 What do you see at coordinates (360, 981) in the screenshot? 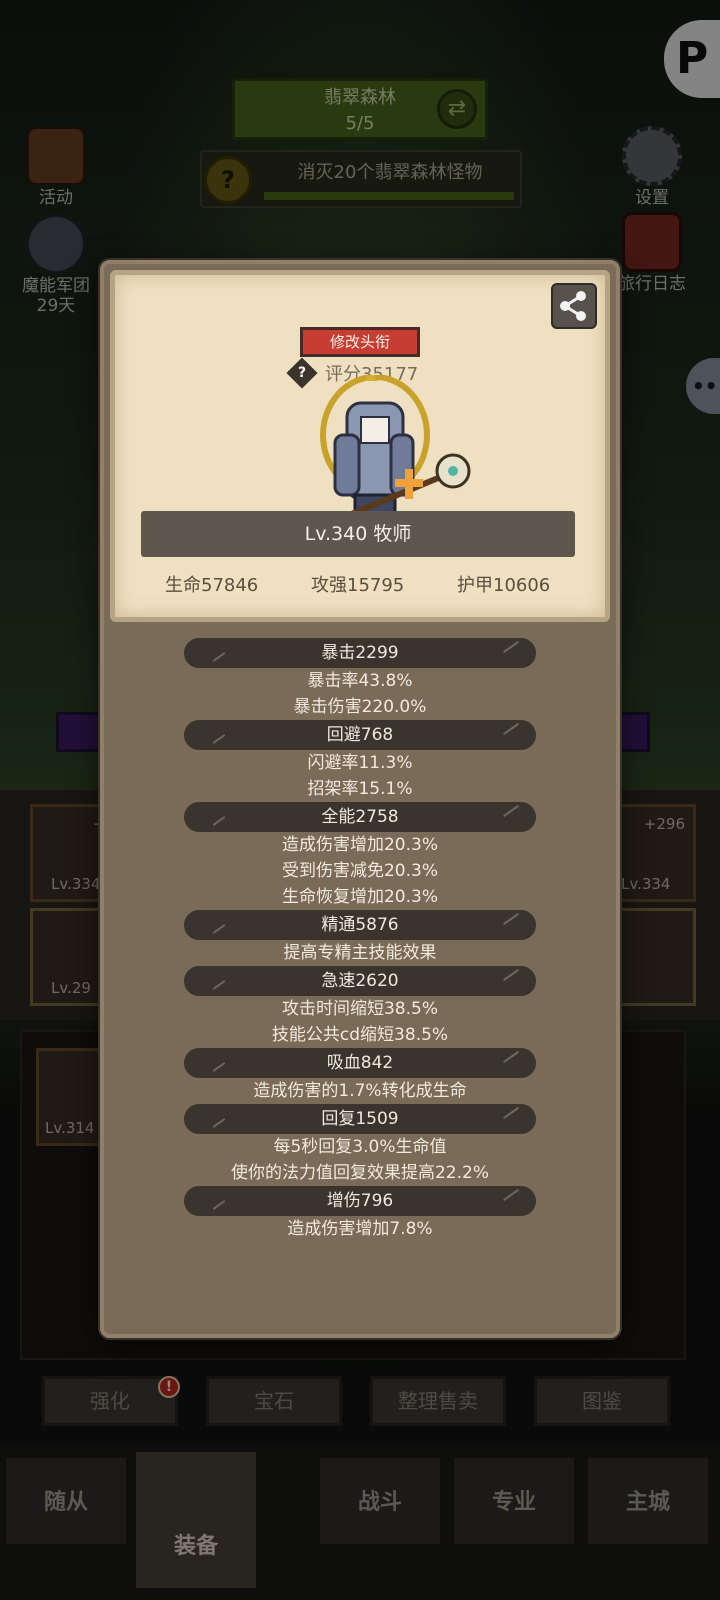
I see `attribute-header: 急速2620` at bounding box center [360, 981].